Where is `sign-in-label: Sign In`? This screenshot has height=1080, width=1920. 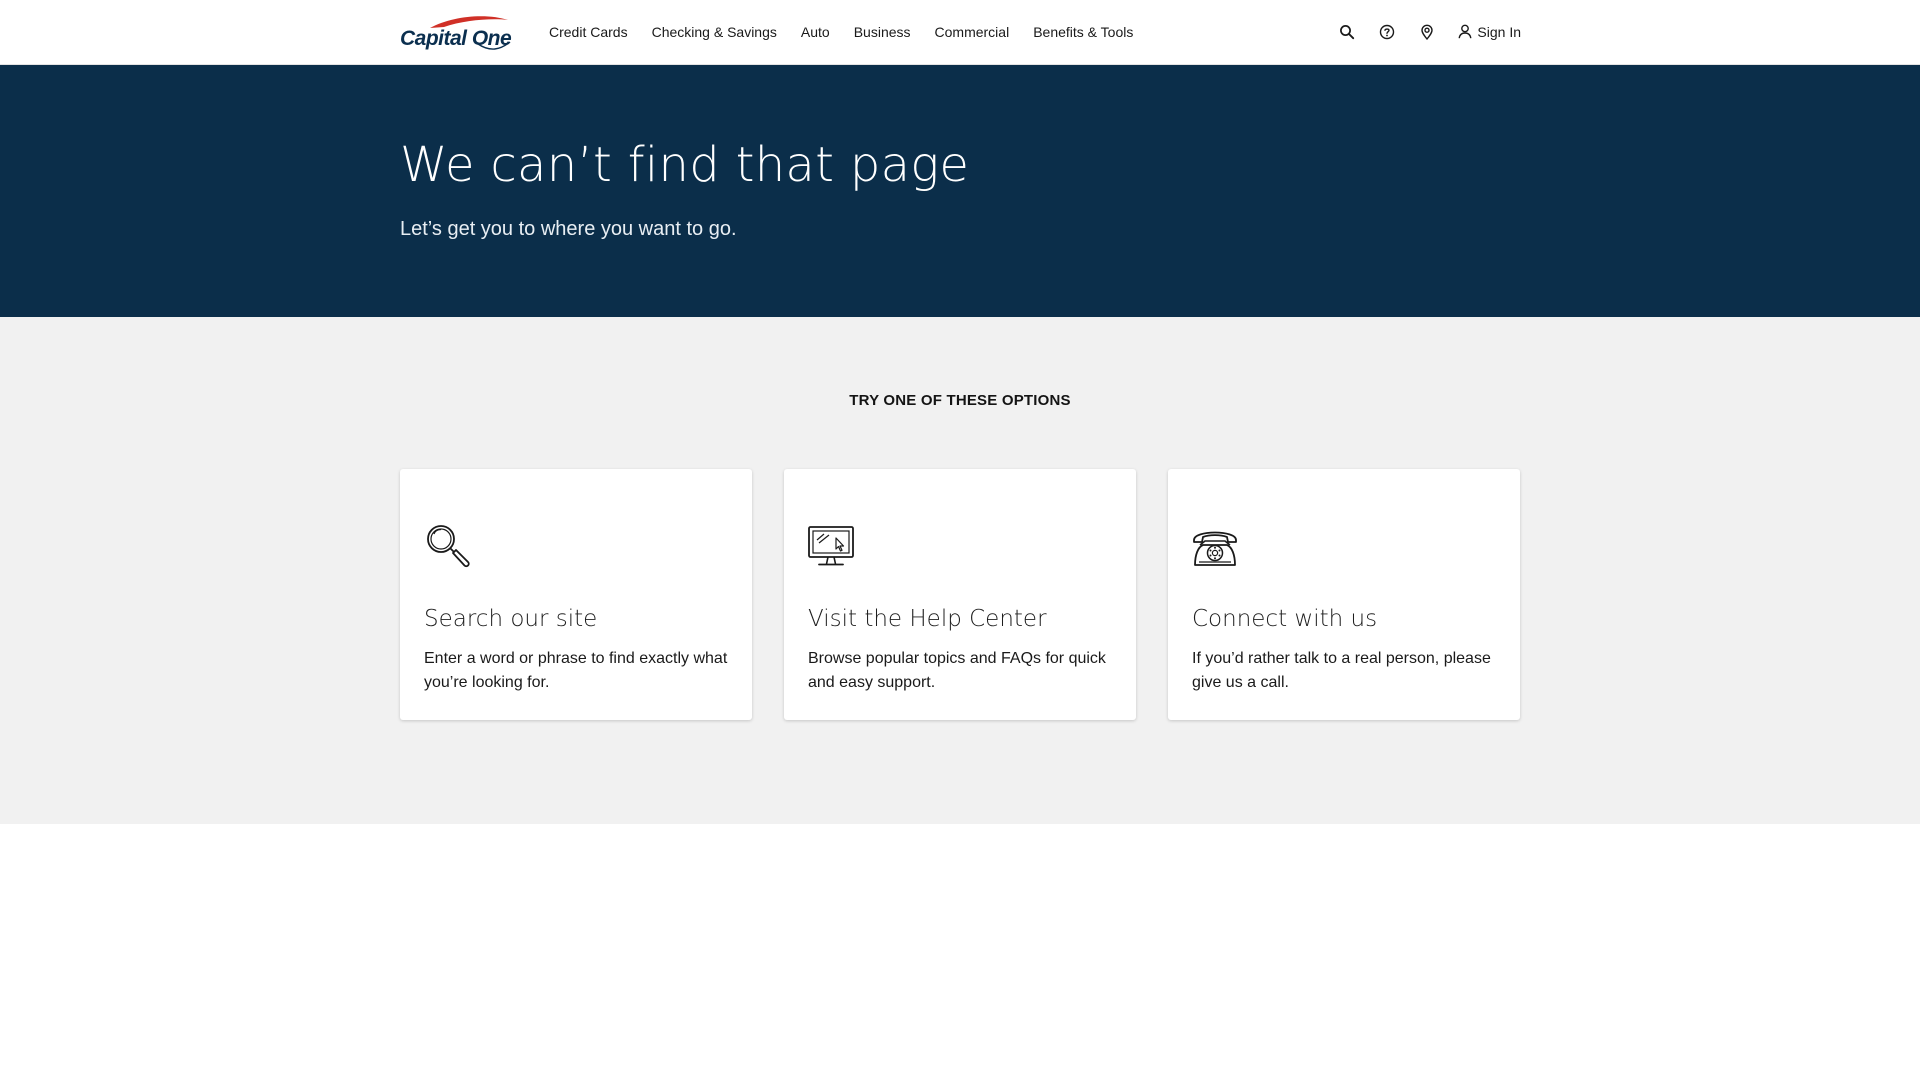
sign-in-label: Sign In is located at coordinates (1499, 31).